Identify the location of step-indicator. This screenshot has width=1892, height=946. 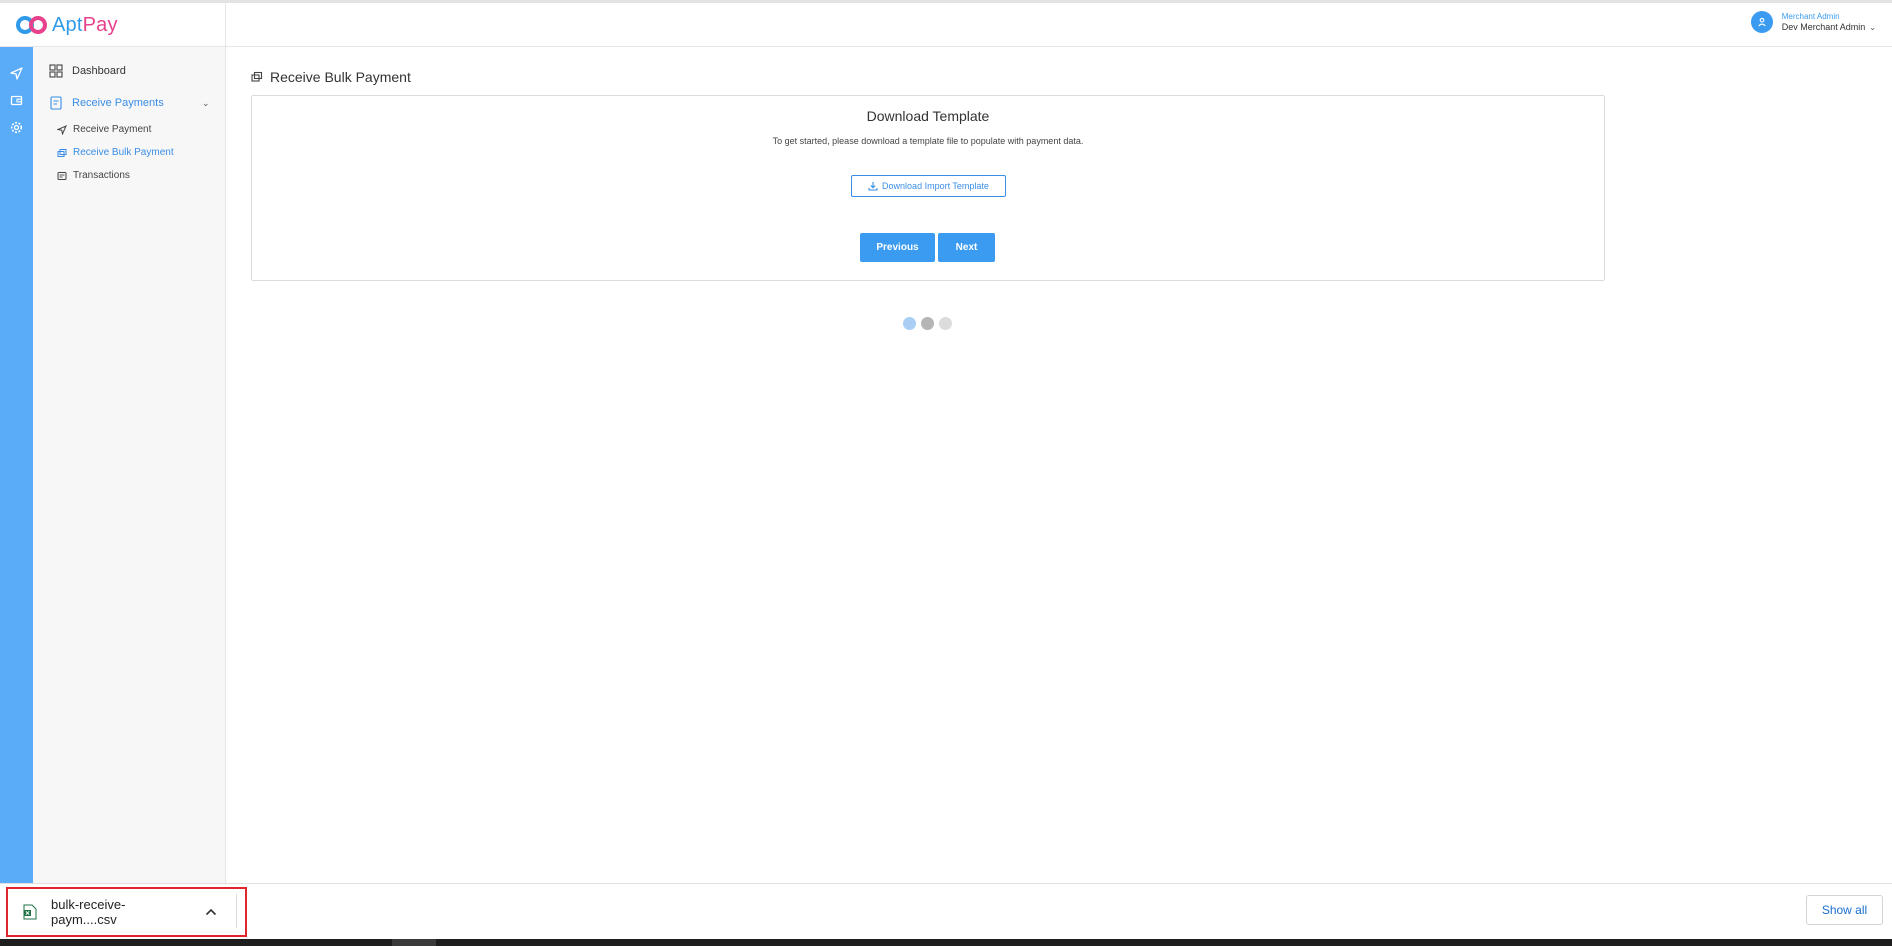
(930, 323).